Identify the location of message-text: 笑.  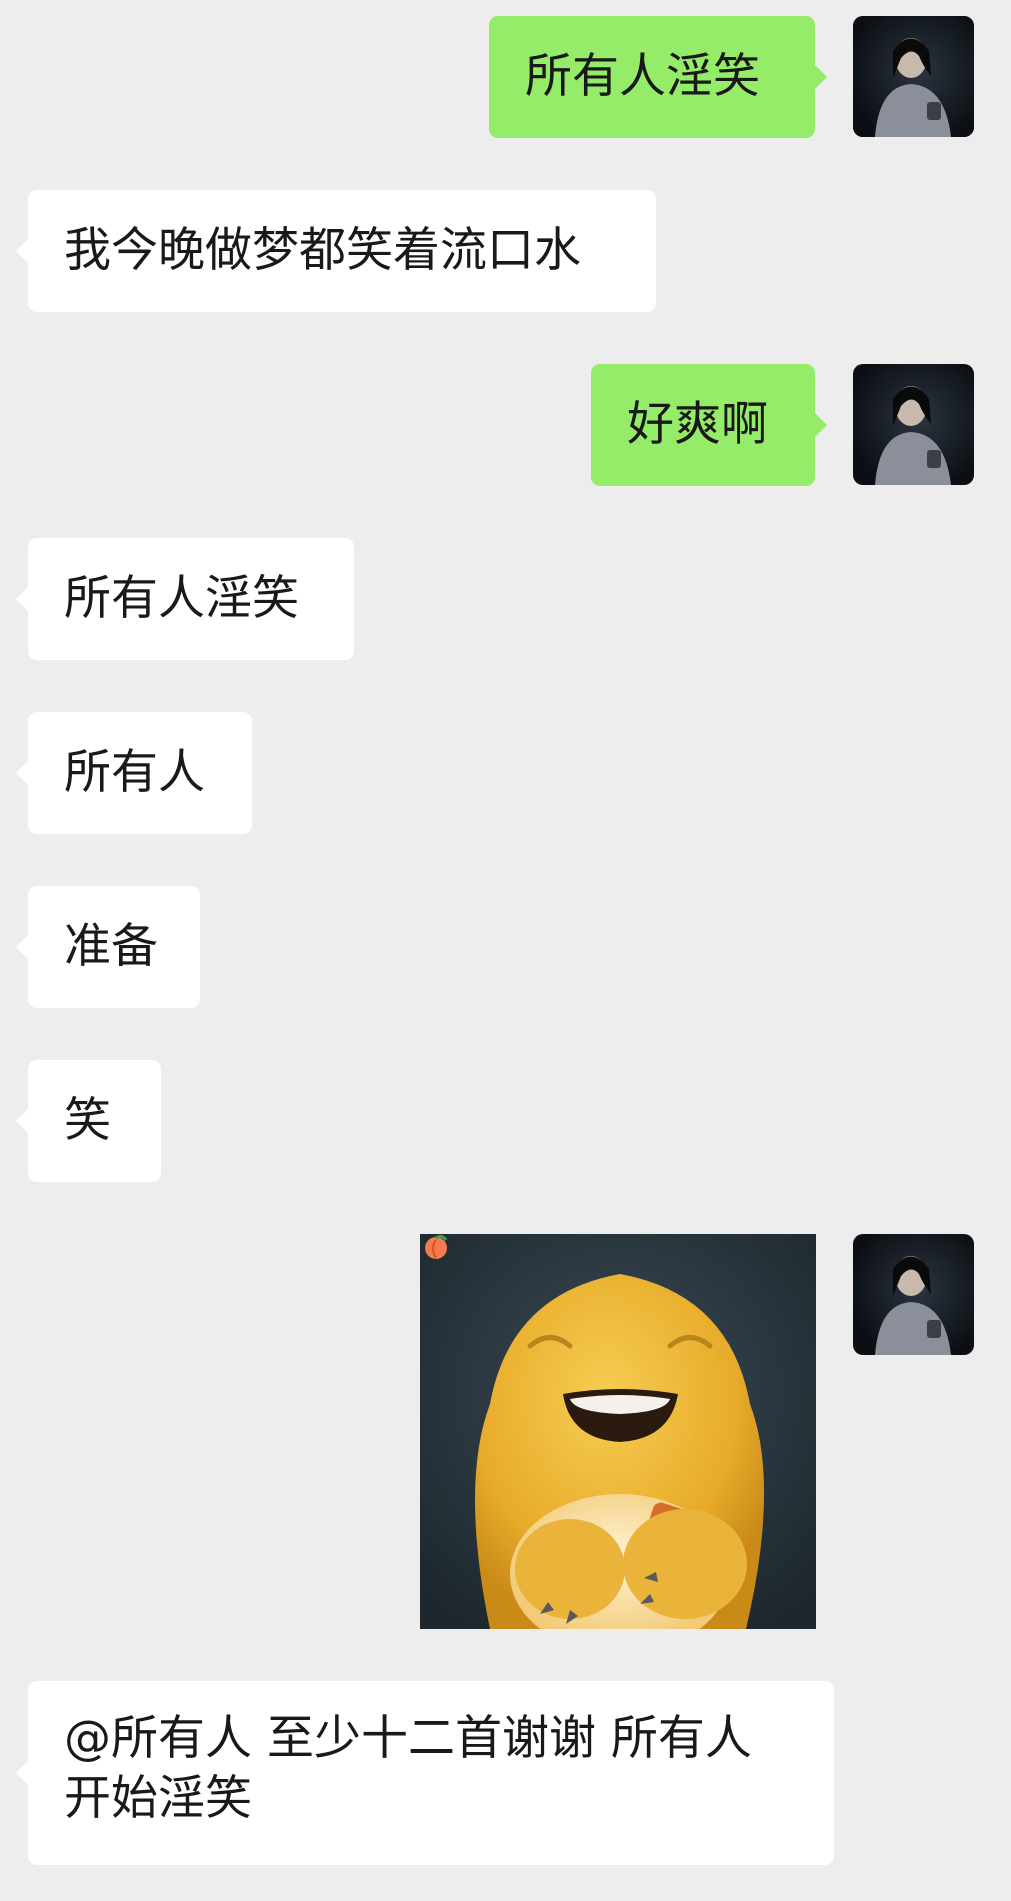
(87, 1120).